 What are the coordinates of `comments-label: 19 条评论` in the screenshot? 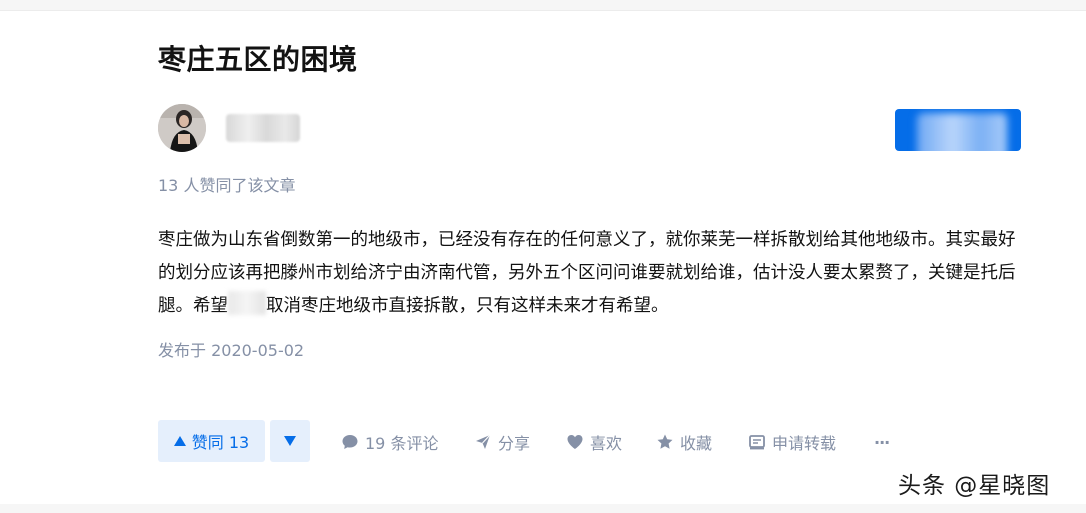 It's located at (402, 443).